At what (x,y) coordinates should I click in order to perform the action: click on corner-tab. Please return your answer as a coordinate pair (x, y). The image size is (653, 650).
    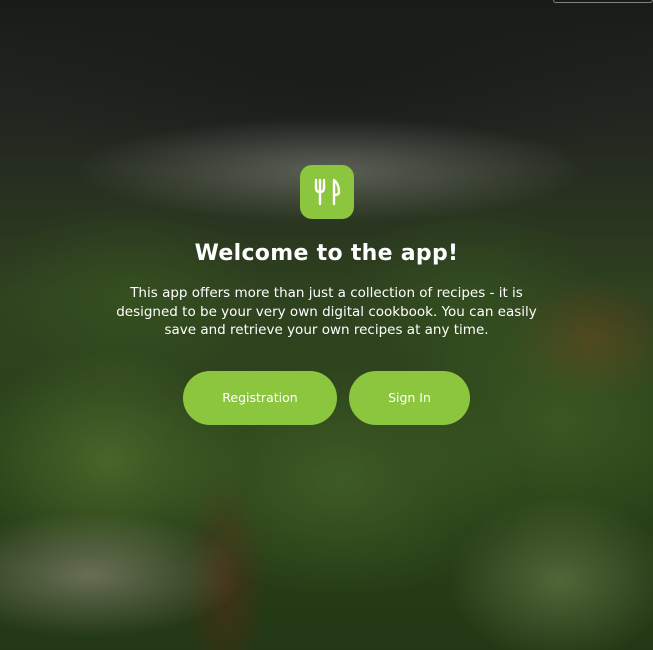
    Looking at the image, I should click on (603, 1).